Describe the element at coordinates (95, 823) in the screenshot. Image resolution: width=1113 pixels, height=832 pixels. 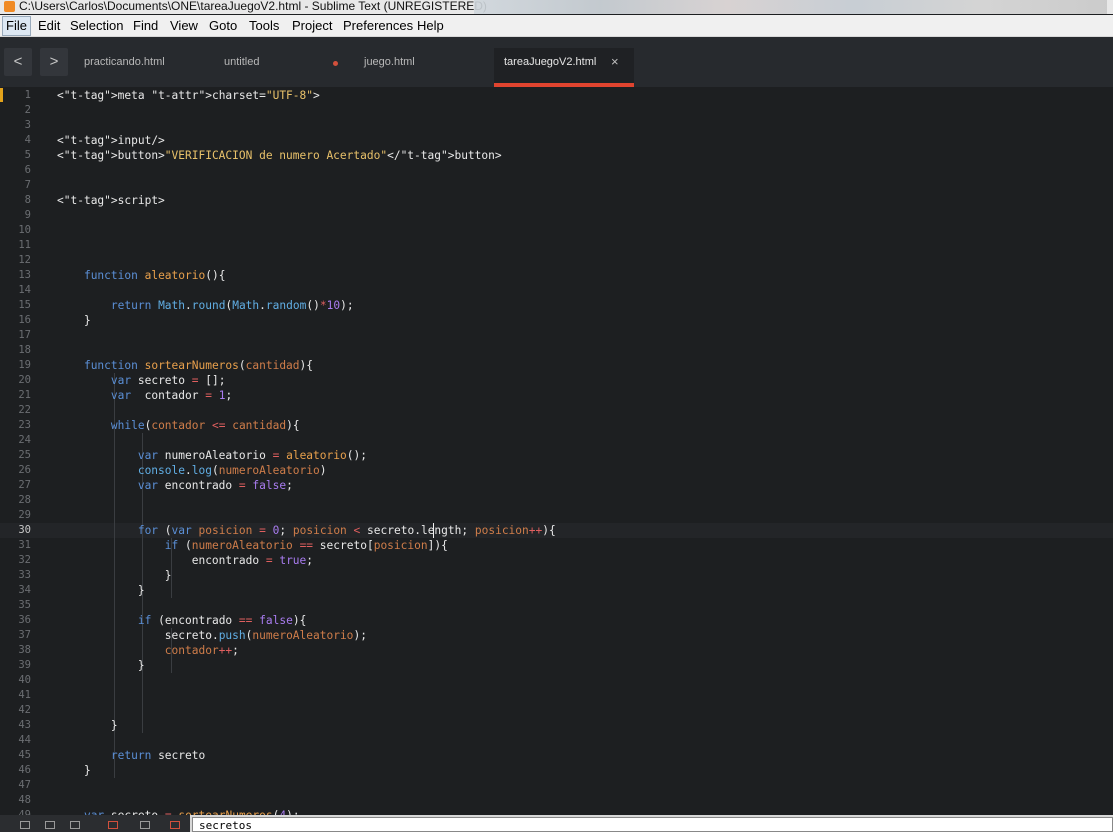
I see `find-options-panel` at that location.